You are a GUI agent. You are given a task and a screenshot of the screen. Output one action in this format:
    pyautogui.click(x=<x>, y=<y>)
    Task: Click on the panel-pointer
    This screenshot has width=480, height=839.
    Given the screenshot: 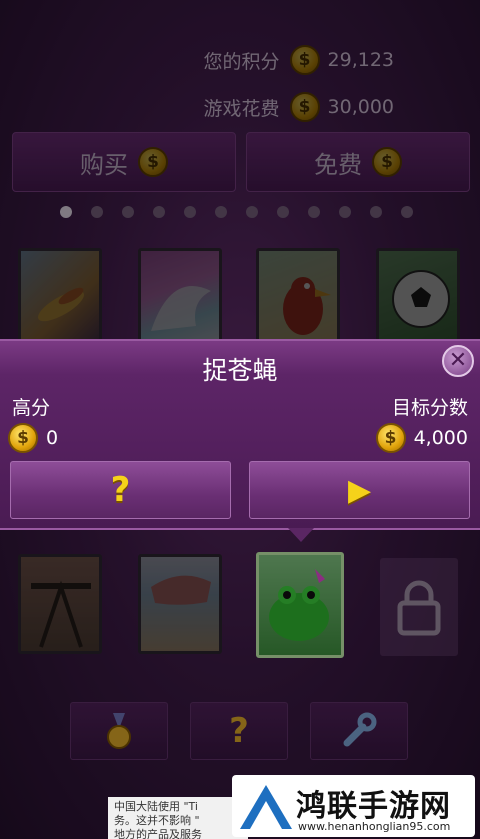 What is the action you would take?
    pyautogui.click(x=301, y=535)
    